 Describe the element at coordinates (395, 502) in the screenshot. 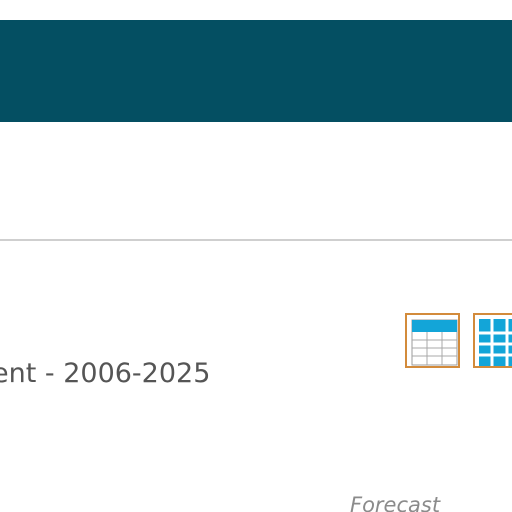

I see `forecast-label: Forecast` at that location.